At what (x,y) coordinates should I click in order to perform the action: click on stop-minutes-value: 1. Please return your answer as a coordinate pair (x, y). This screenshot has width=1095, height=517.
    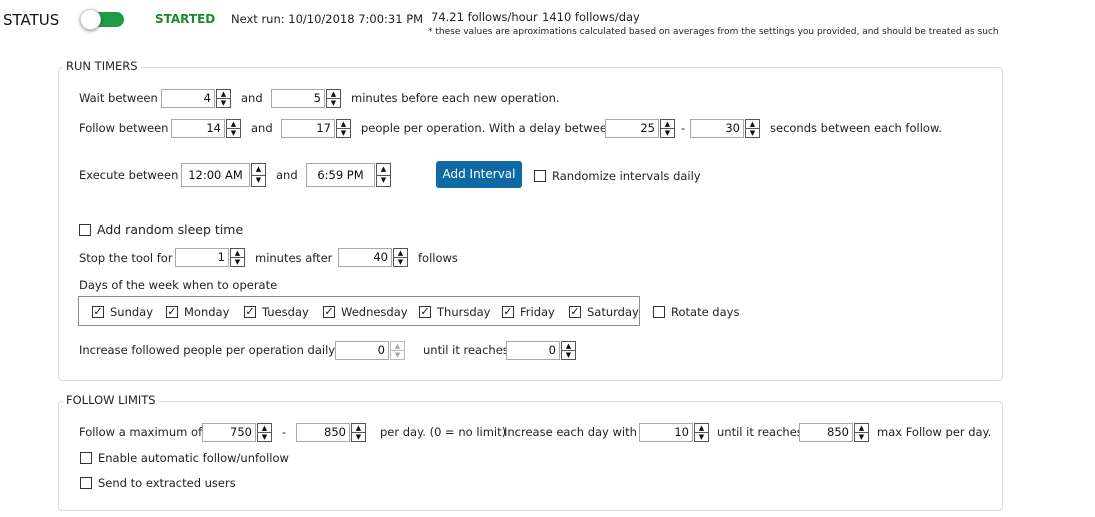
    Looking at the image, I should click on (202, 257).